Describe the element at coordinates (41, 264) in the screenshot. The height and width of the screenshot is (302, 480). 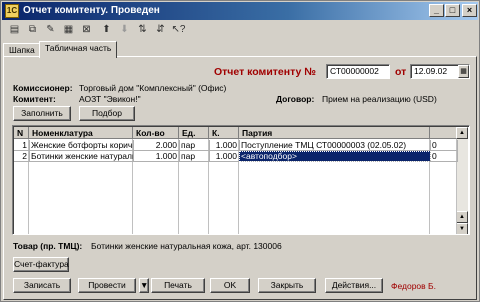
I see `invoice-button: Счет-фактура` at that location.